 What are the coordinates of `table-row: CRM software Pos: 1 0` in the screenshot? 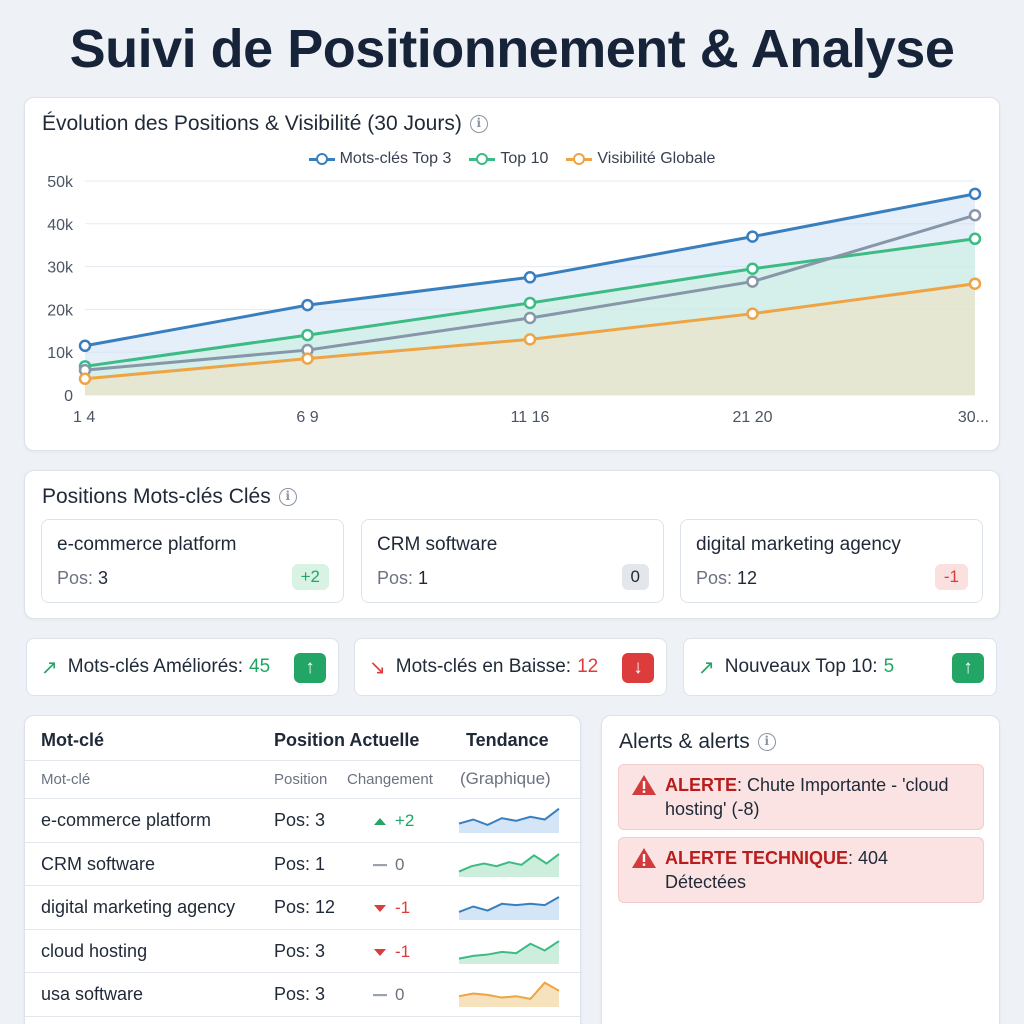 It's located at (302, 864).